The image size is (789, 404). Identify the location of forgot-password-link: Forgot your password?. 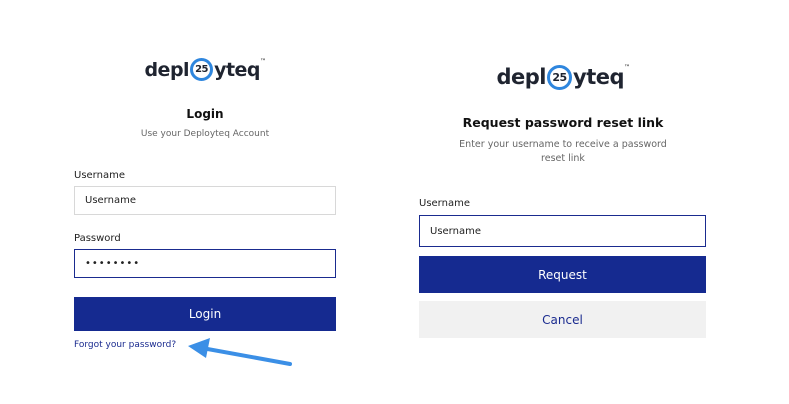
(125, 345).